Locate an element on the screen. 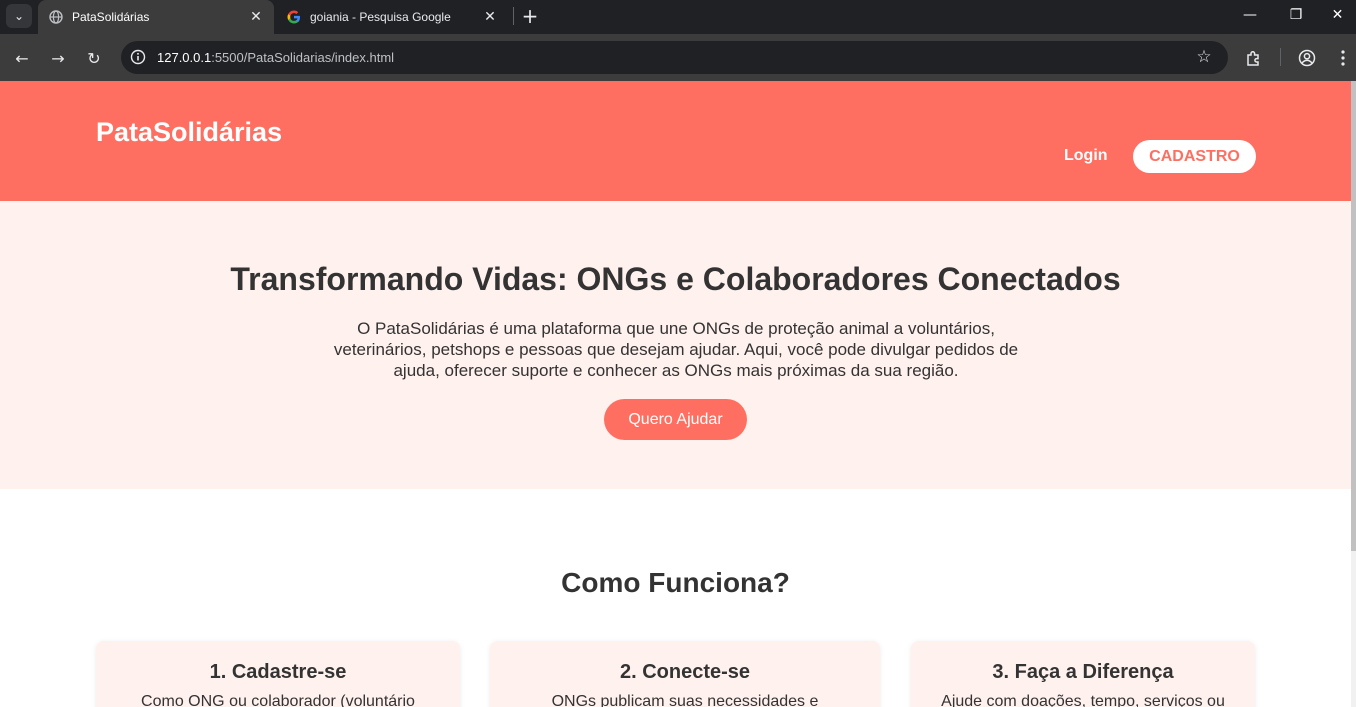 The height and width of the screenshot is (707, 1356). page-scrollbar is located at coordinates (1353, 394).